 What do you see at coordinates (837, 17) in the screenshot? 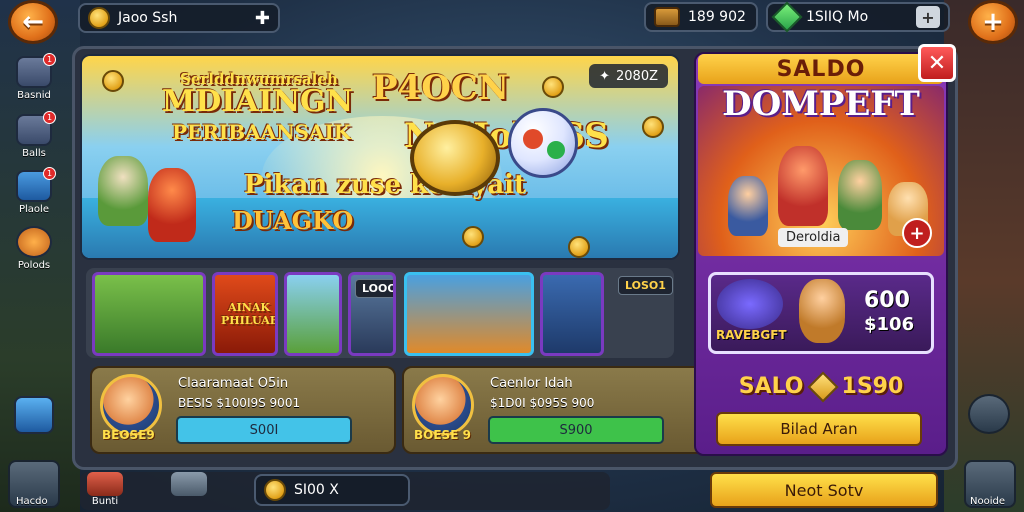
I see `gems-text: 1SIIQ Mo` at bounding box center [837, 17].